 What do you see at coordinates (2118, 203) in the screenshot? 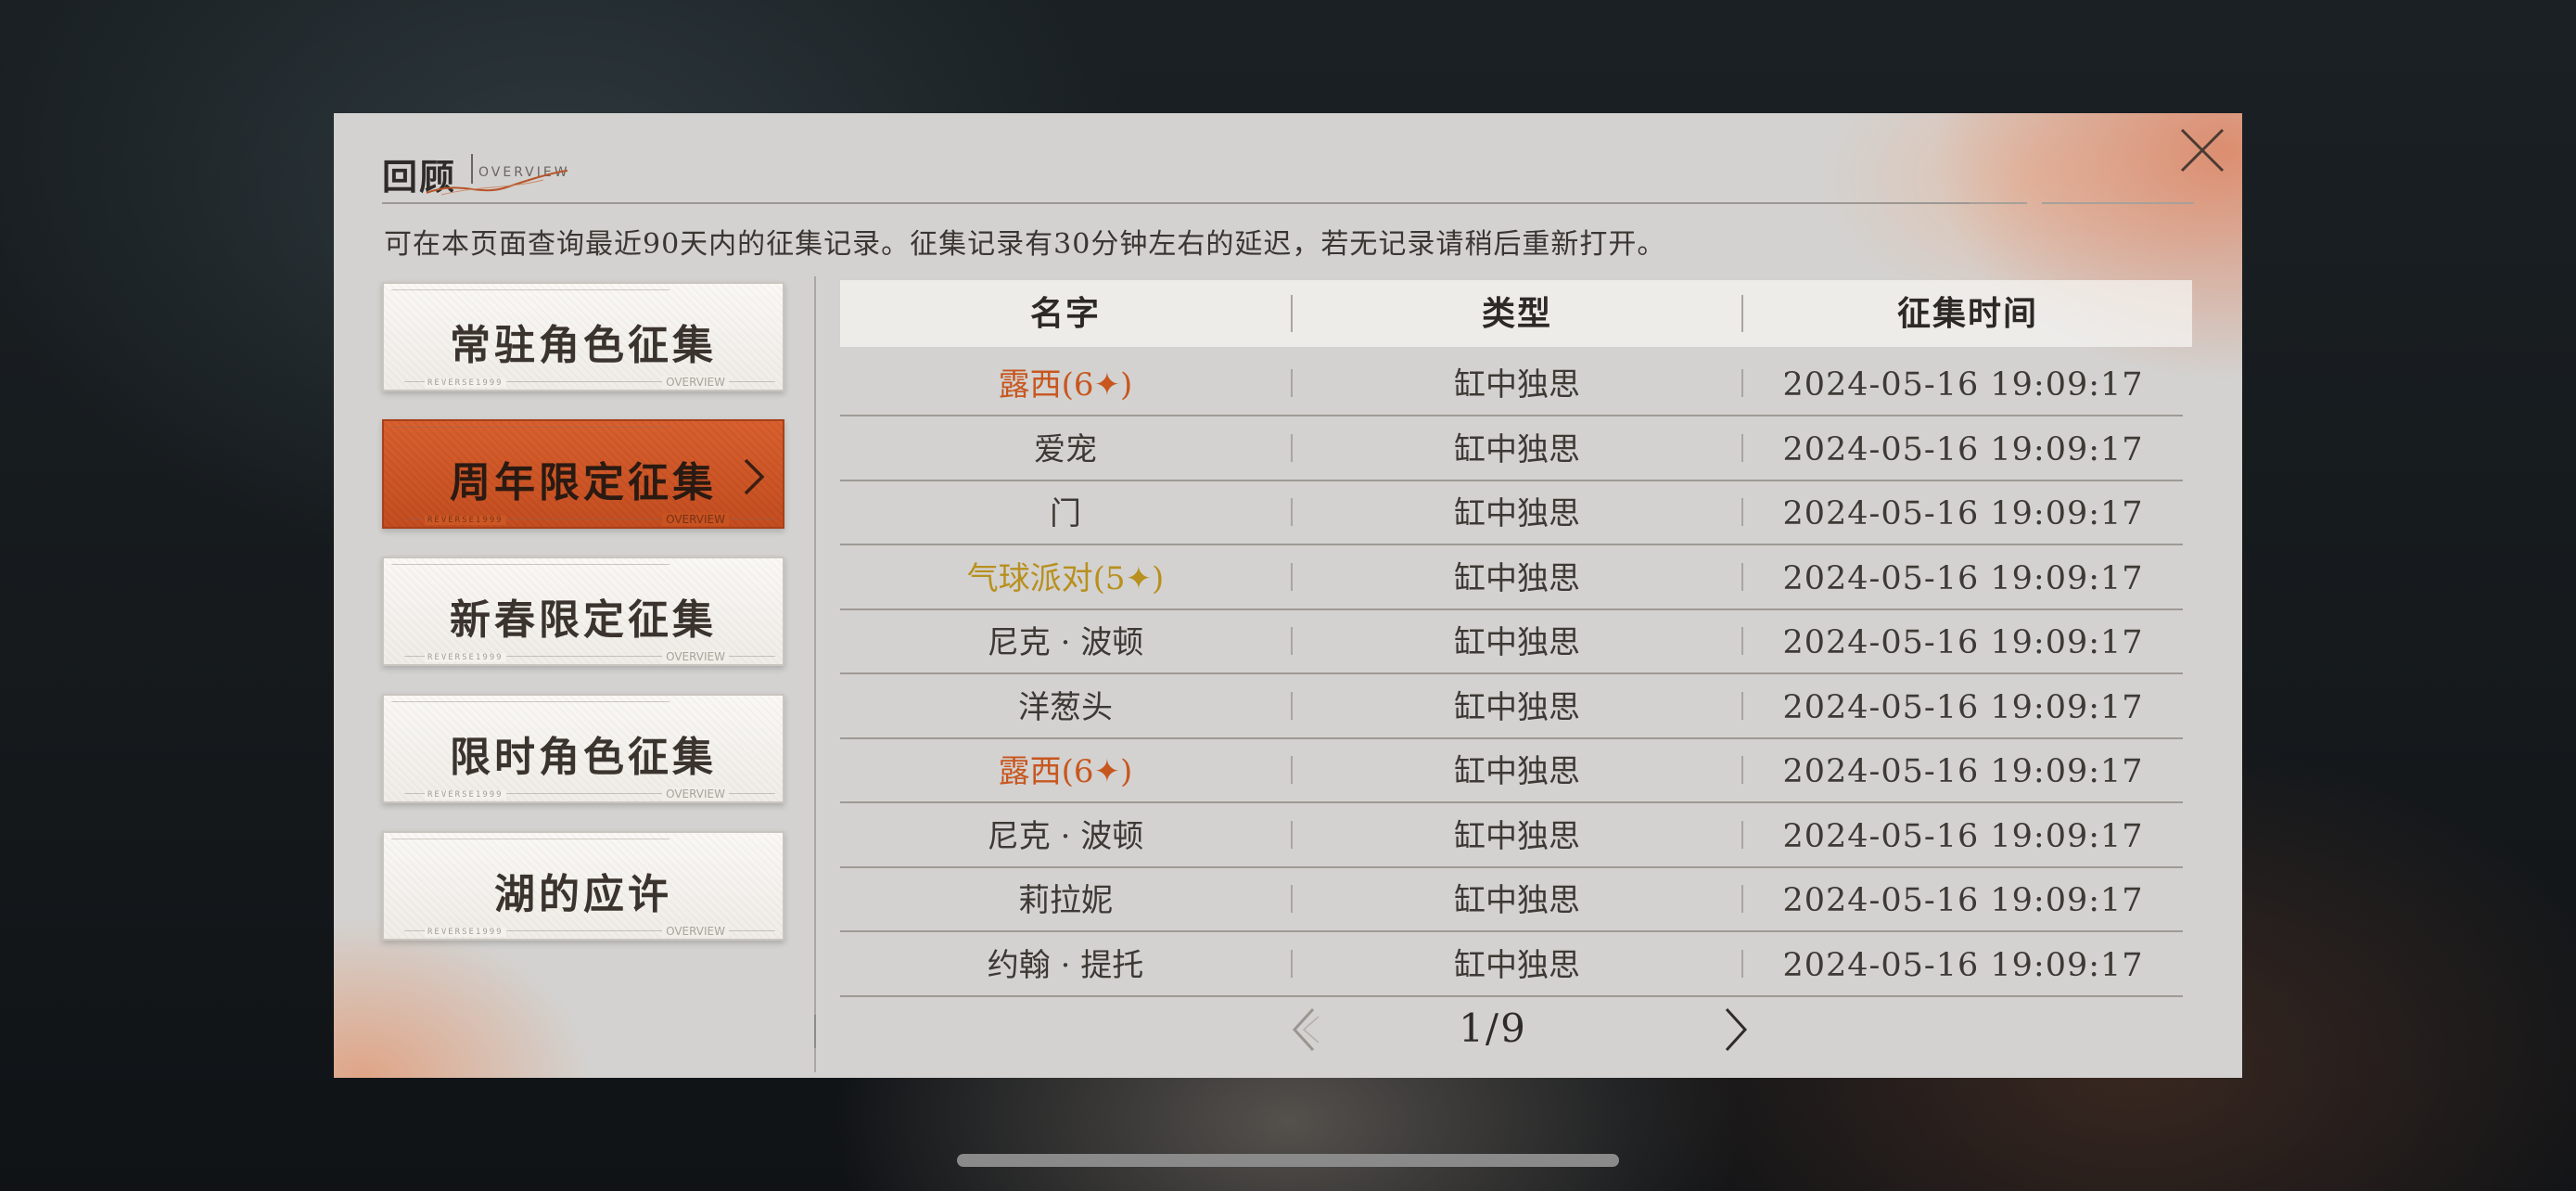
I see `title-rule-right` at bounding box center [2118, 203].